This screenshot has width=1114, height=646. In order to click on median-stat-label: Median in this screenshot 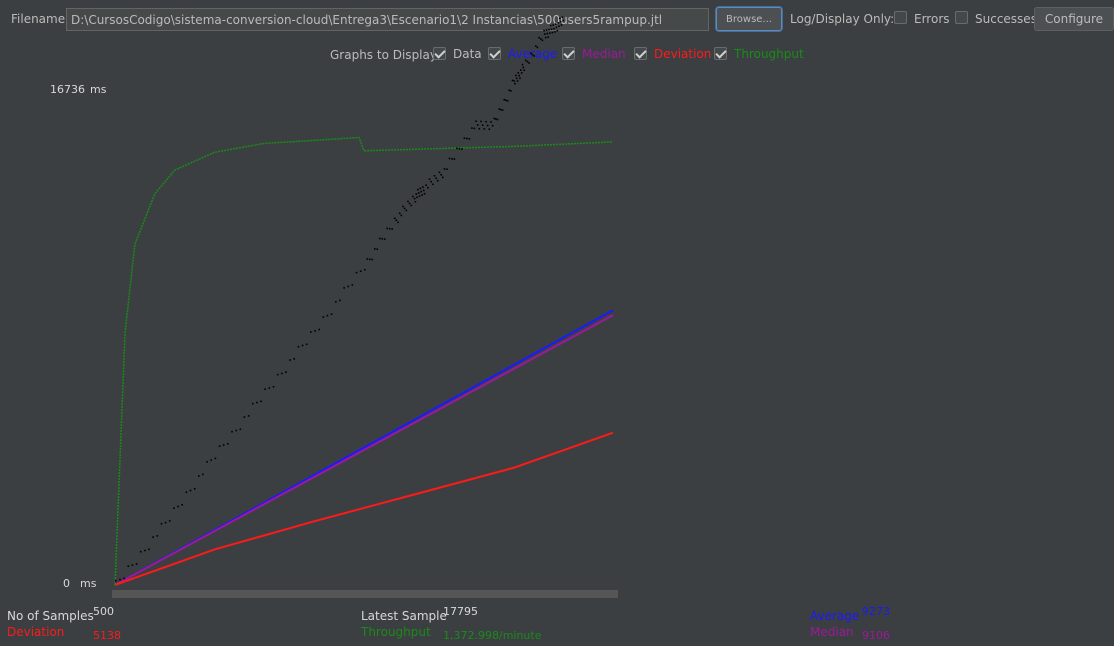, I will do `click(832, 632)`.